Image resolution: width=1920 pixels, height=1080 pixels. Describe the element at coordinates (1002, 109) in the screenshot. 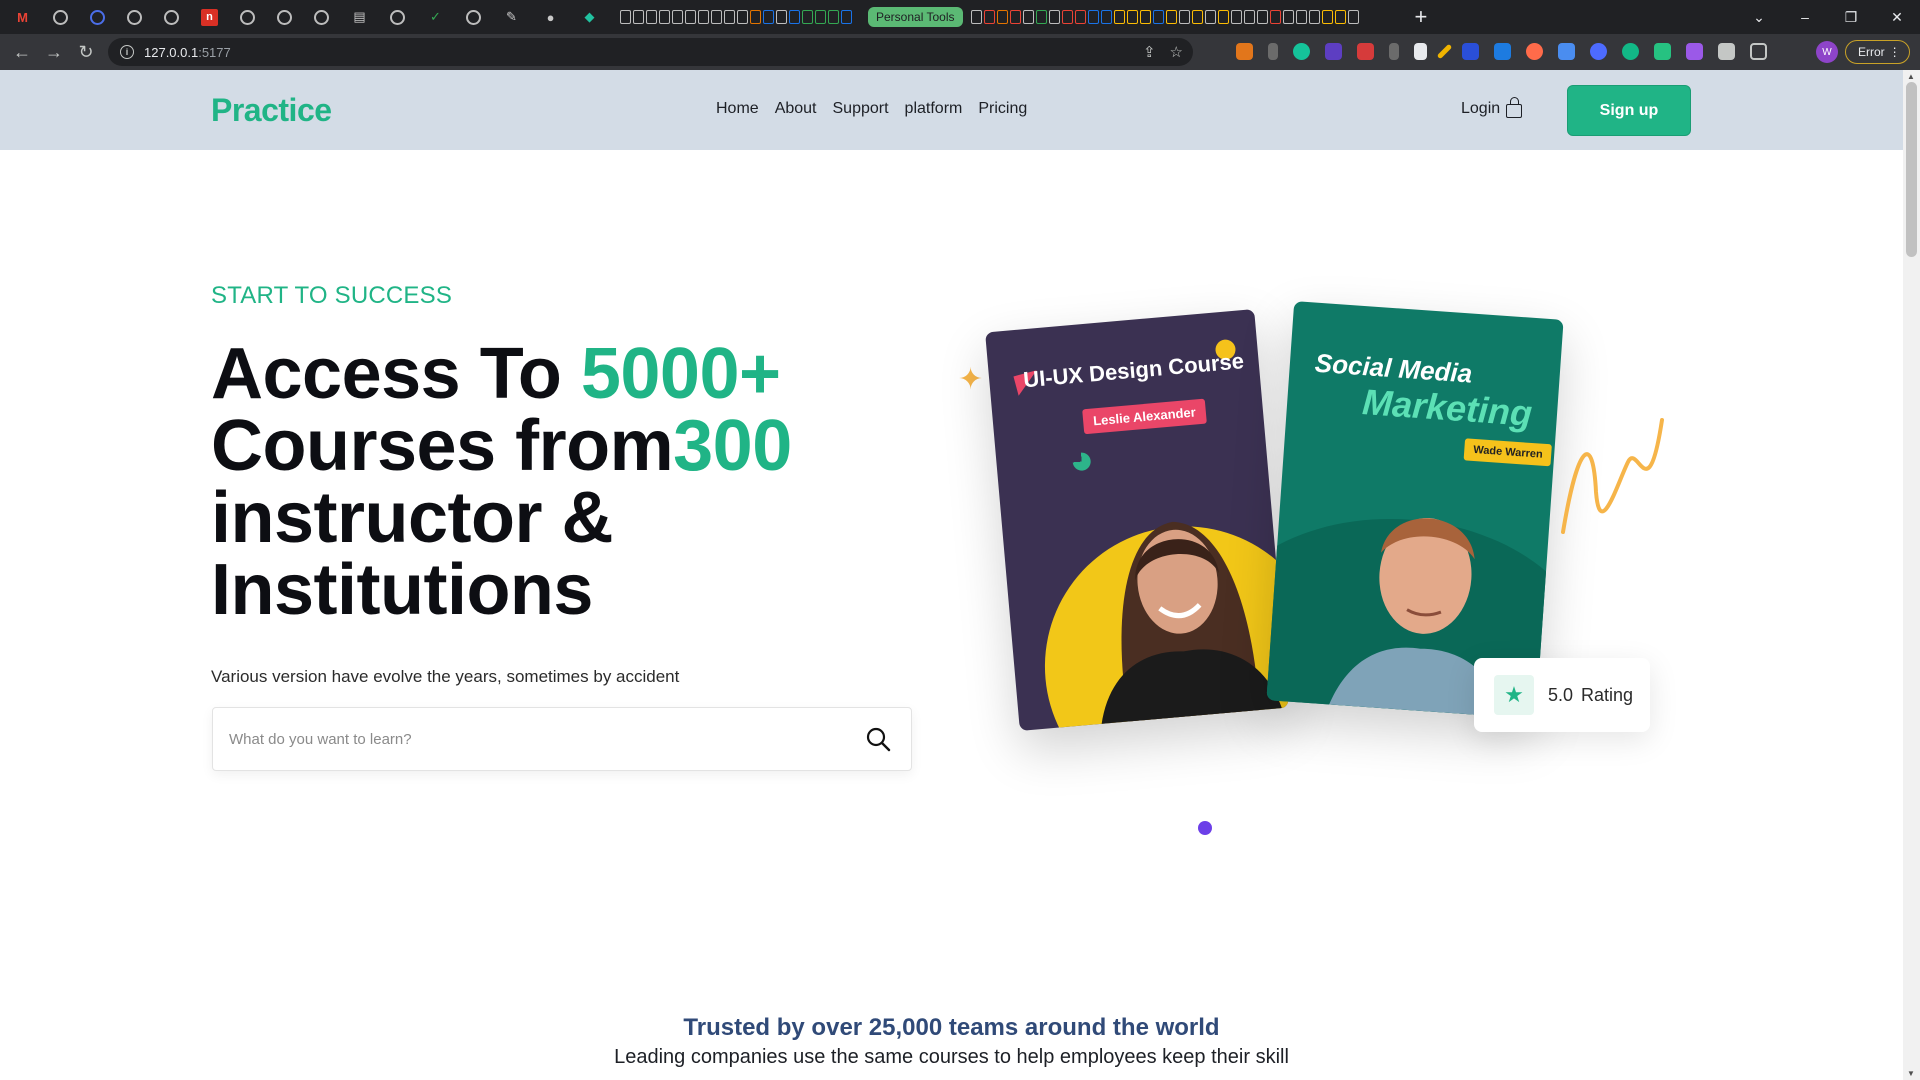

I see `nav-link-pricing: Pricing` at that location.